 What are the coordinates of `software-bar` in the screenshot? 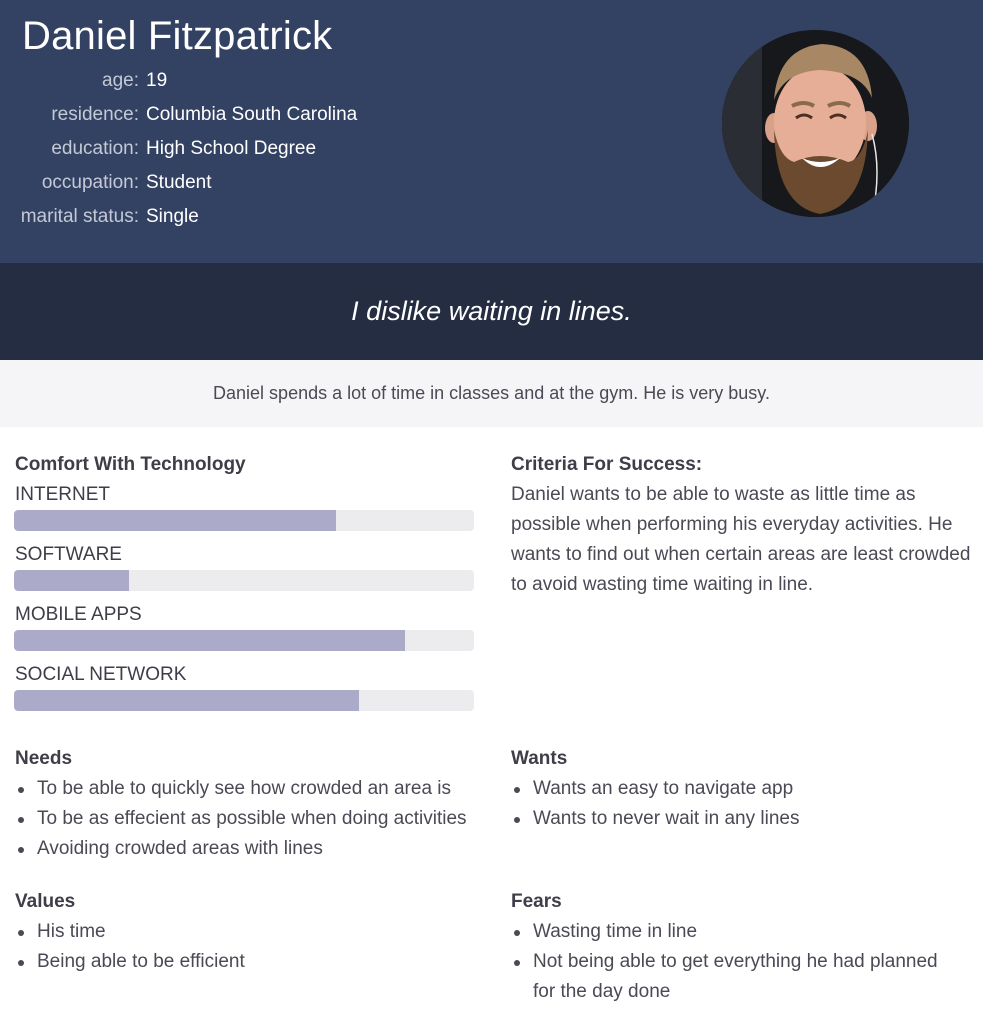 It's located at (244, 580).